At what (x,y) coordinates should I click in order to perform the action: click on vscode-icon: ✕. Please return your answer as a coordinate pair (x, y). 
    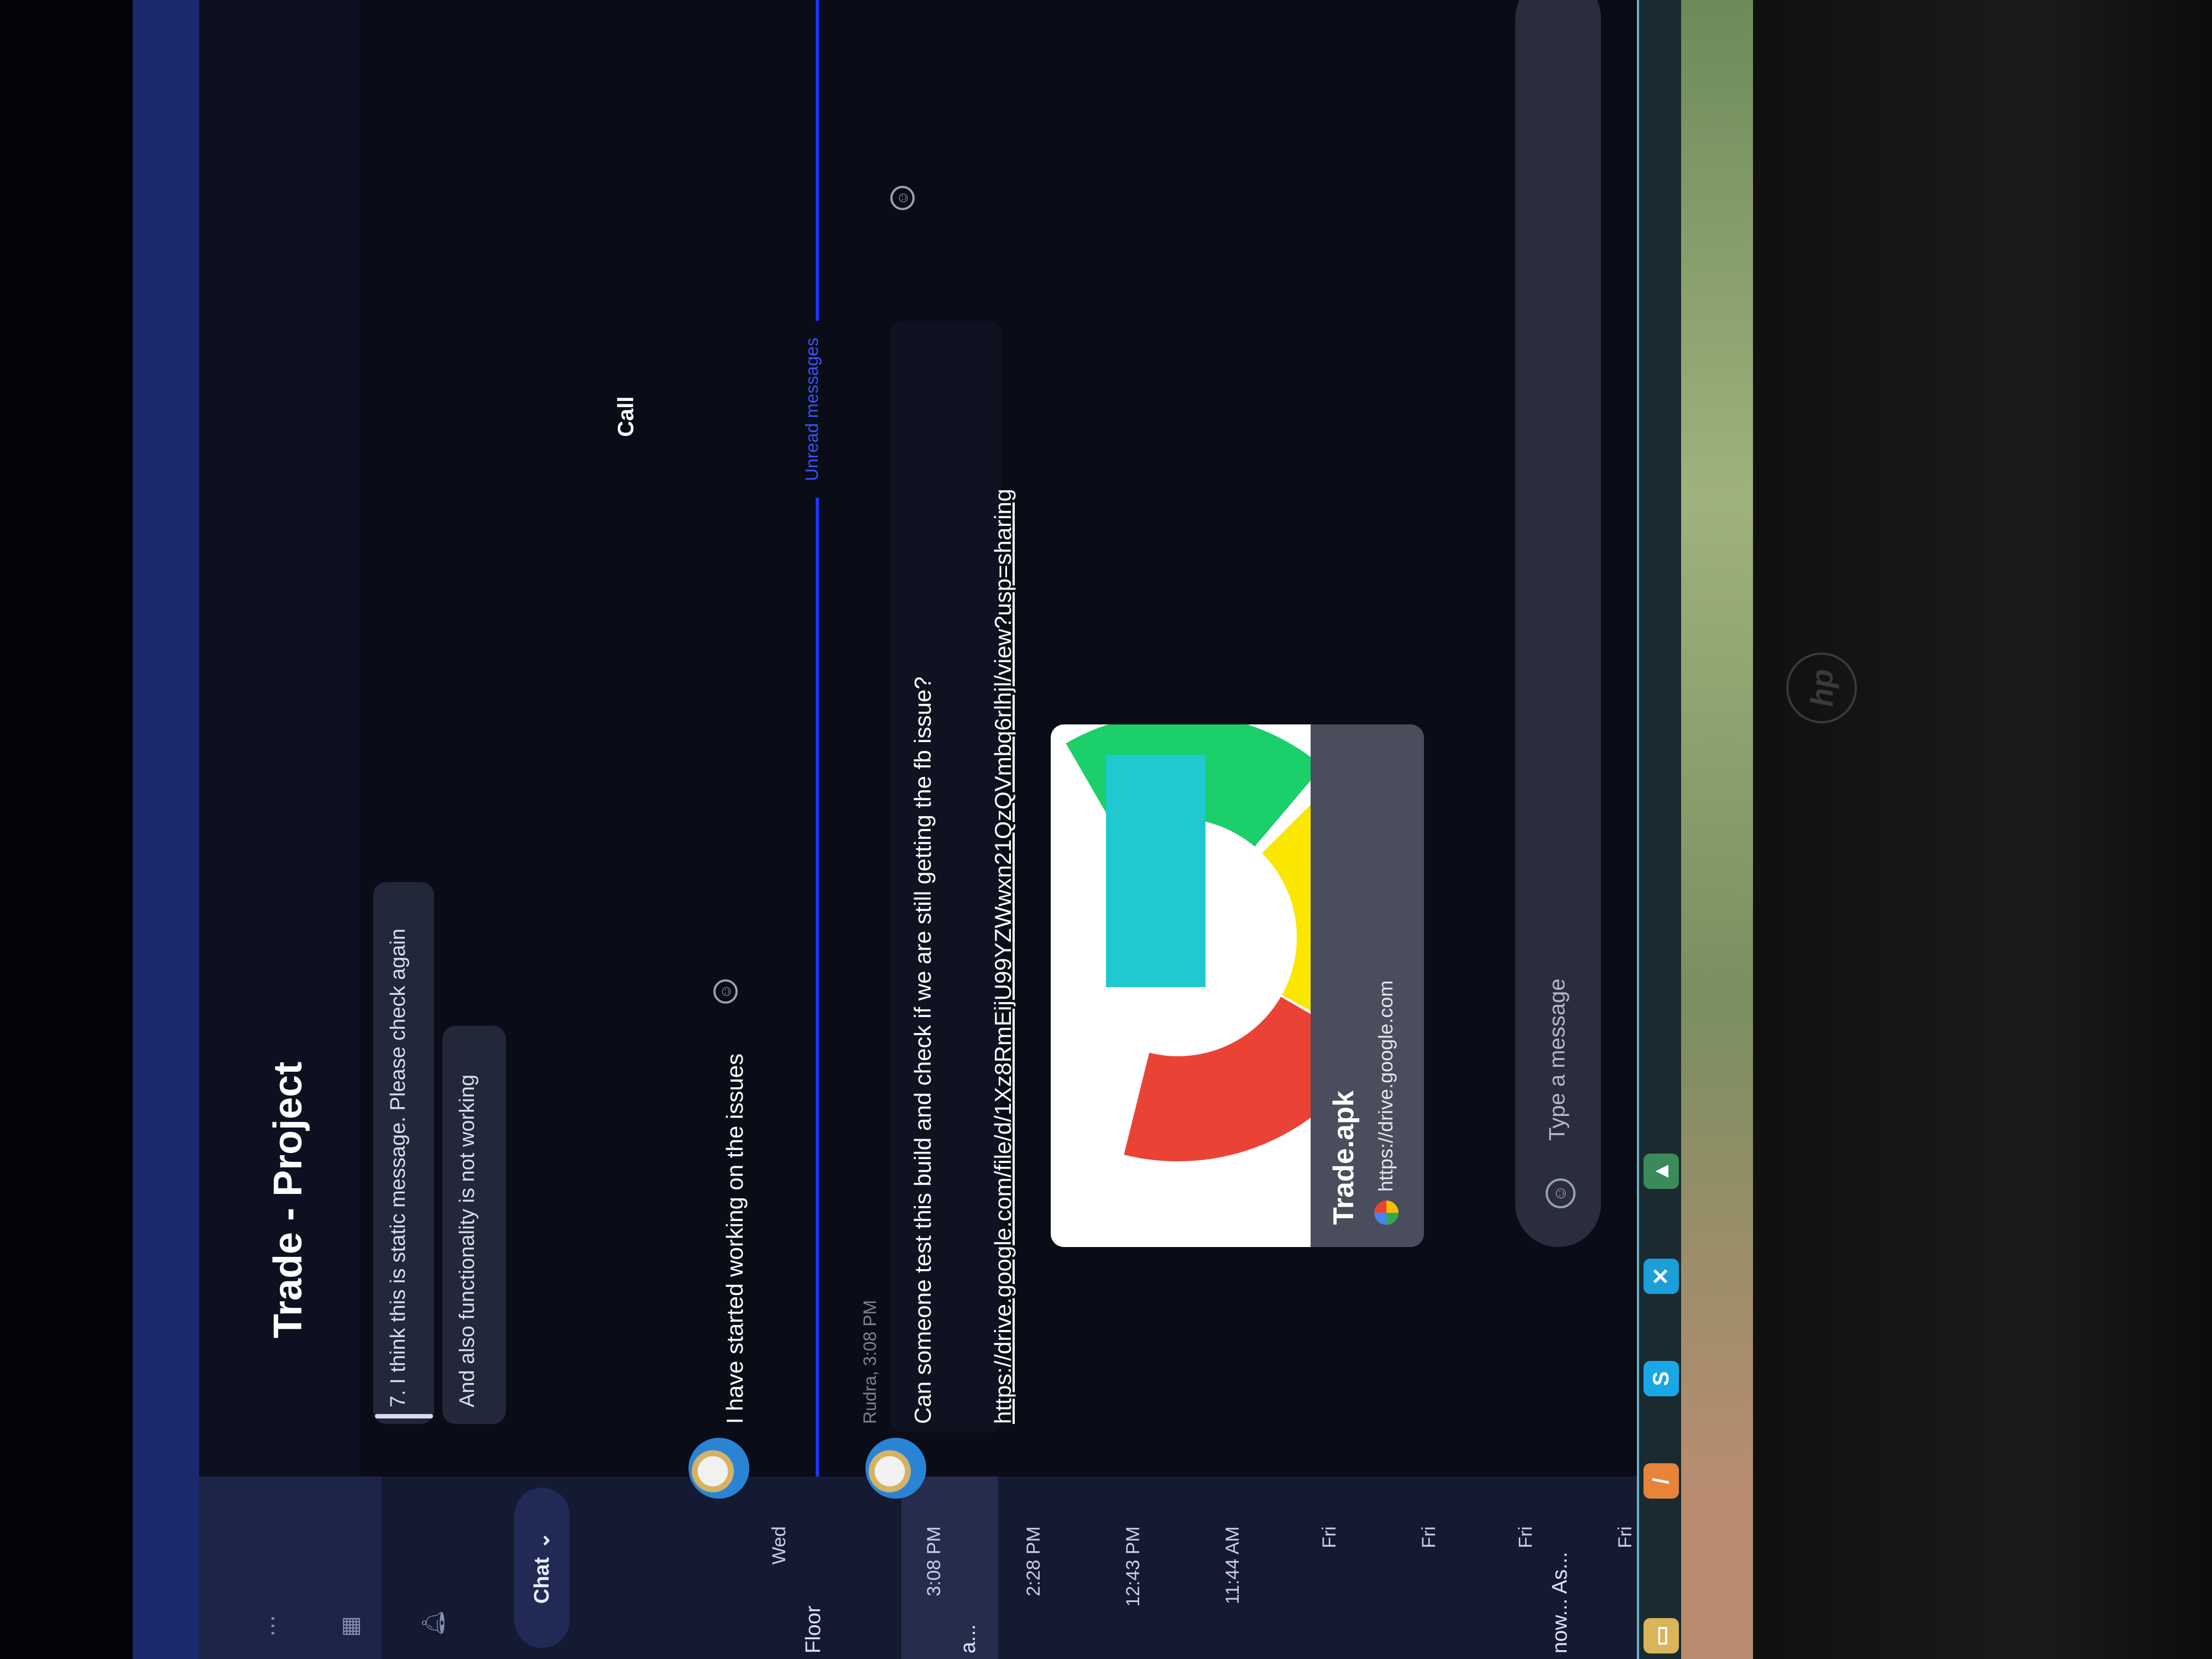
    Looking at the image, I should click on (1662, 1276).